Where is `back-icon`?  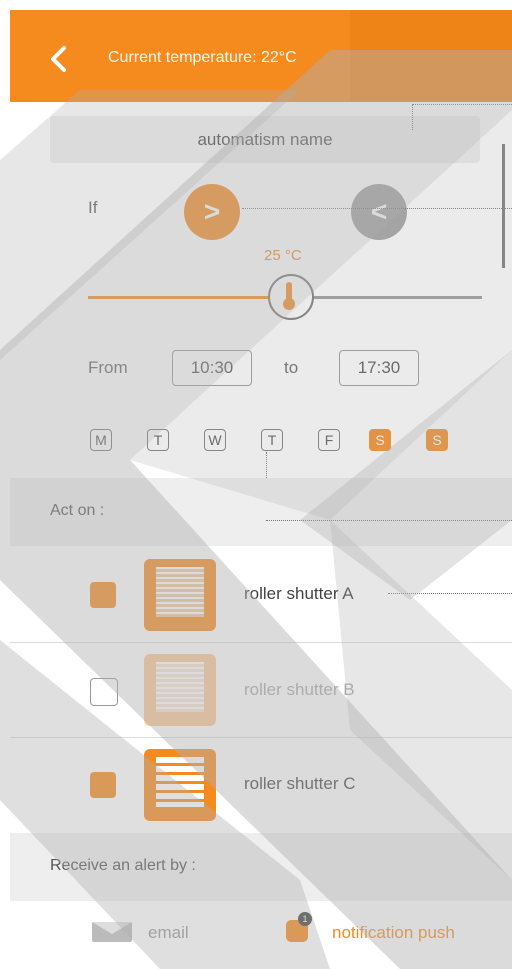 back-icon is located at coordinates (59, 59).